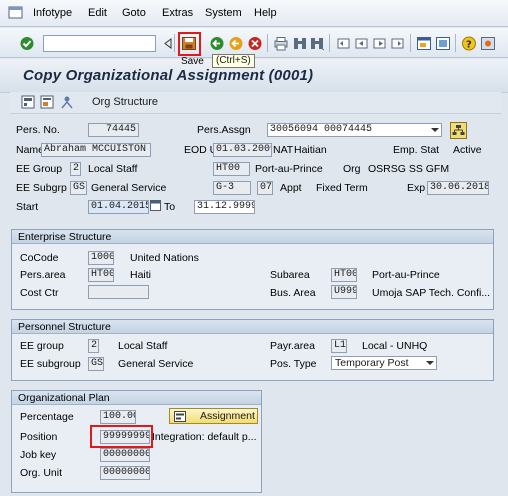 This screenshot has width=508, height=496. What do you see at coordinates (125, 455) in the screenshot?
I see `jobkey-field: 00000000` at bounding box center [125, 455].